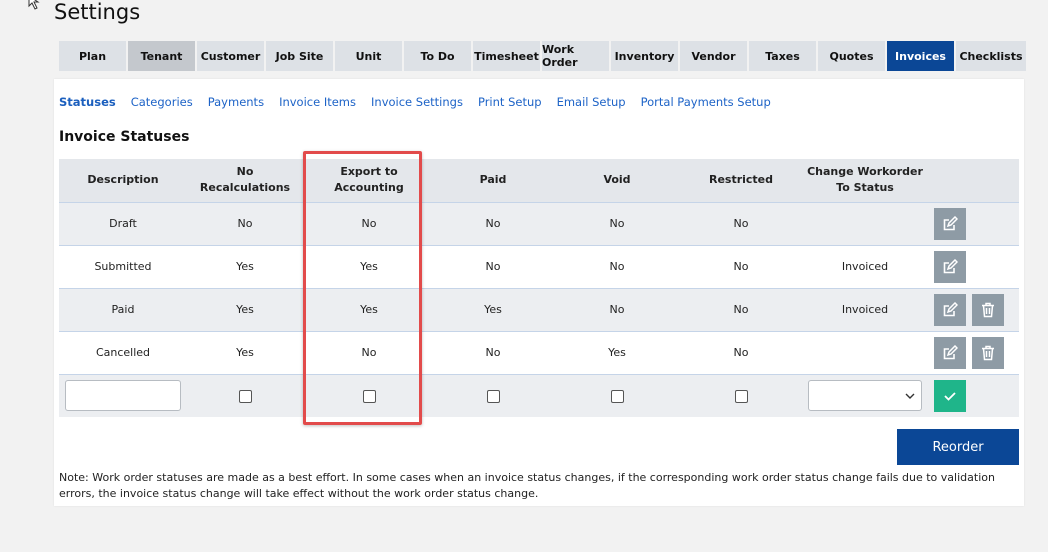 Image resolution: width=1048 pixels, height=552 pixels. Describe the element at coordinates (510, 102) in the screenshot. I see `subnav-print-setup: Print Setup` at that location.